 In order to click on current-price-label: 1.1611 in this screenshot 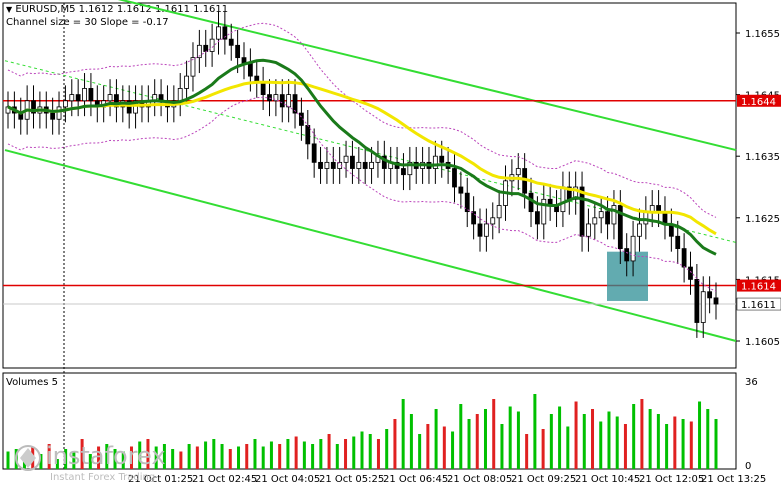, I will do `click(758, 305)`.